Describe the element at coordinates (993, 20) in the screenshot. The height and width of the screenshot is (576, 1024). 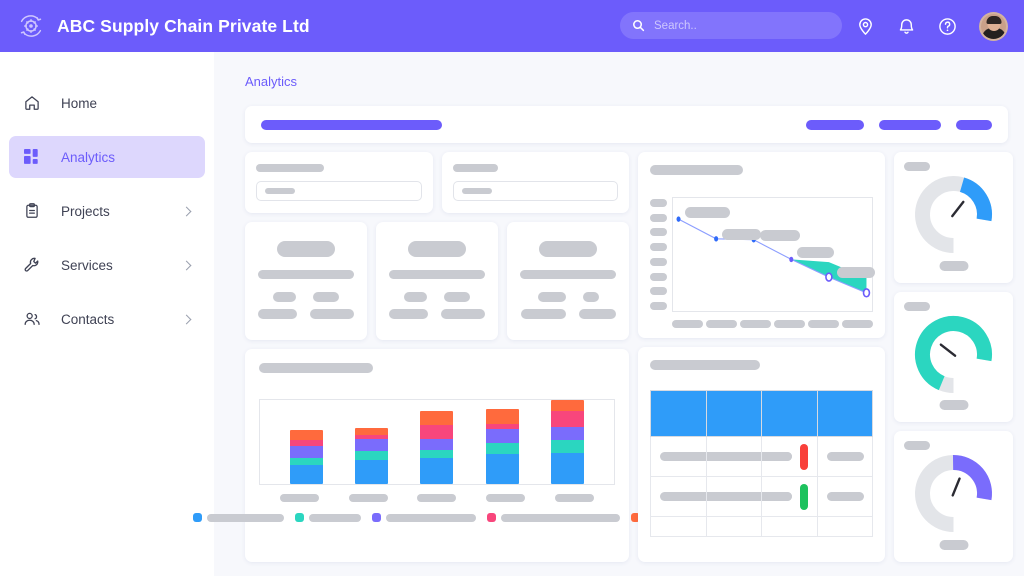
I see `avatar-hair` at that location.